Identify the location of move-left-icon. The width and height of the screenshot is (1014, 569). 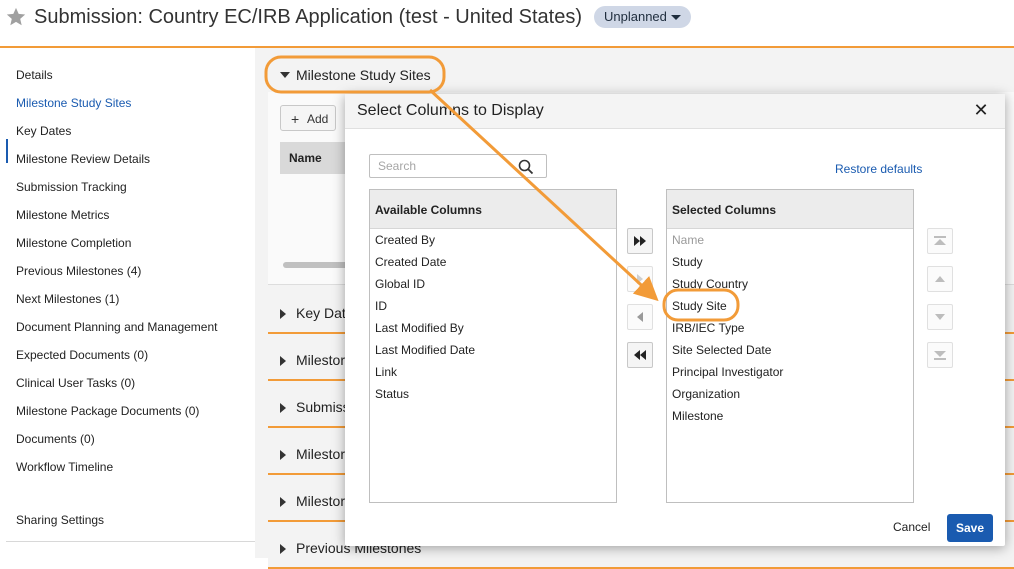
(640, 317).